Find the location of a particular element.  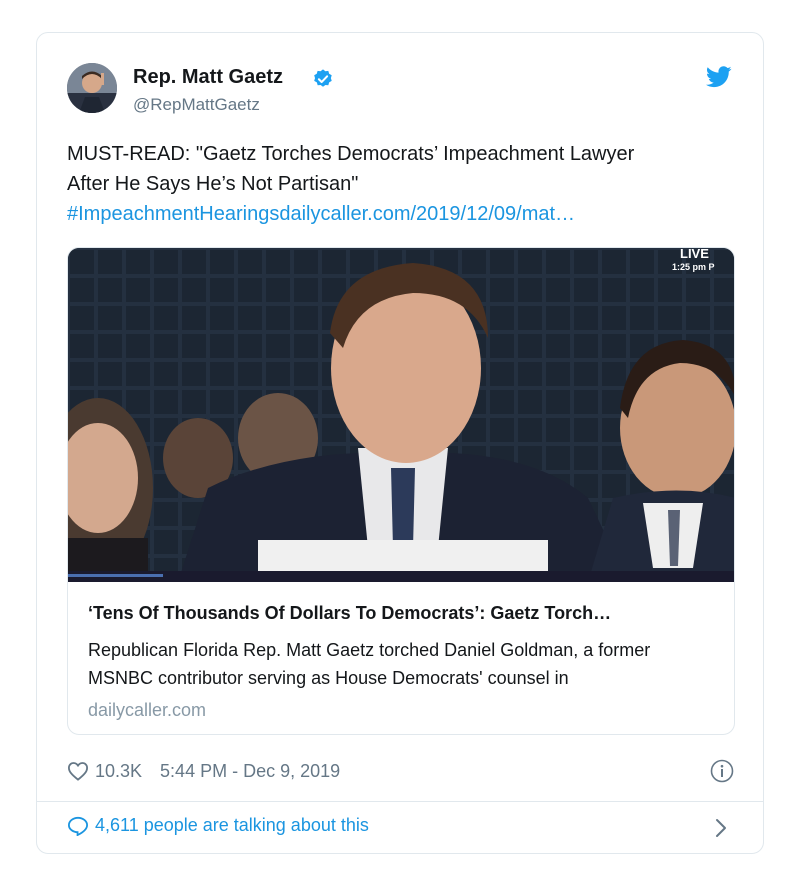

talking-count: 4,611 people are talking about this is located at coordinates (232, 825).